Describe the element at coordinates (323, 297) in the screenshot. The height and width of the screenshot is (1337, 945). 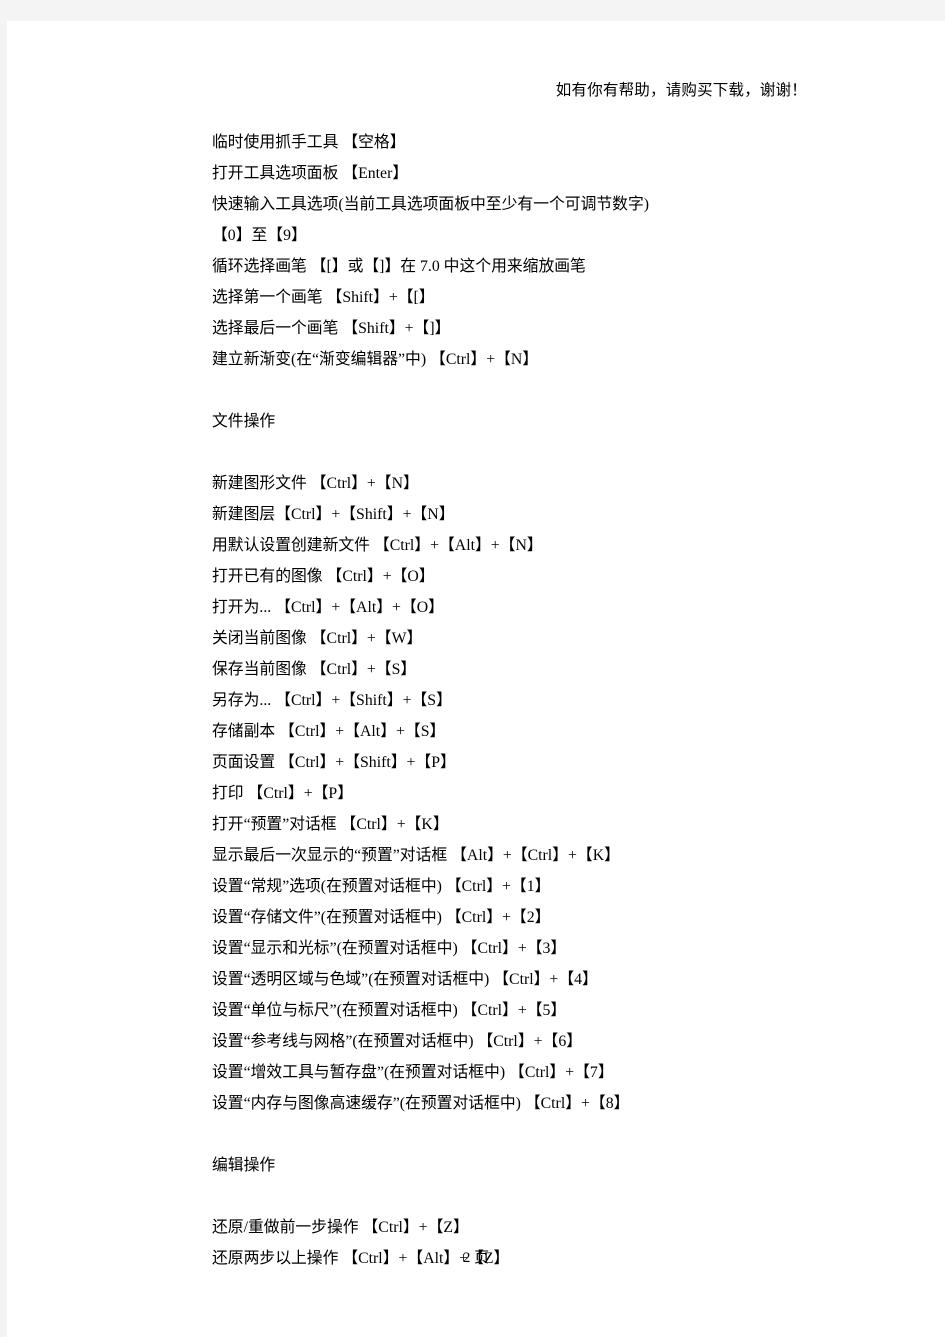
I see `shortcut-line: 选择第一个画笔 【Shift】+【[】` at that location.